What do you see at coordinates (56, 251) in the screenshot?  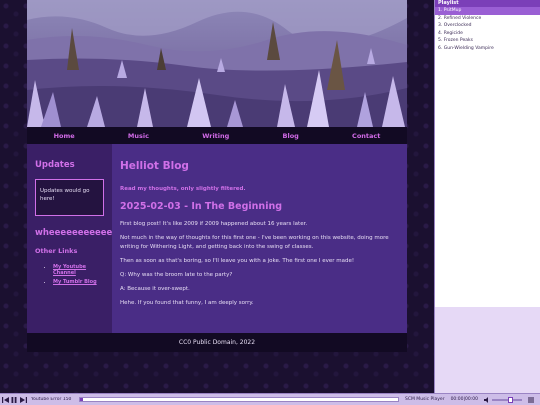 I see `other-links-heading: Other Links` at bounding box center [56, 251].